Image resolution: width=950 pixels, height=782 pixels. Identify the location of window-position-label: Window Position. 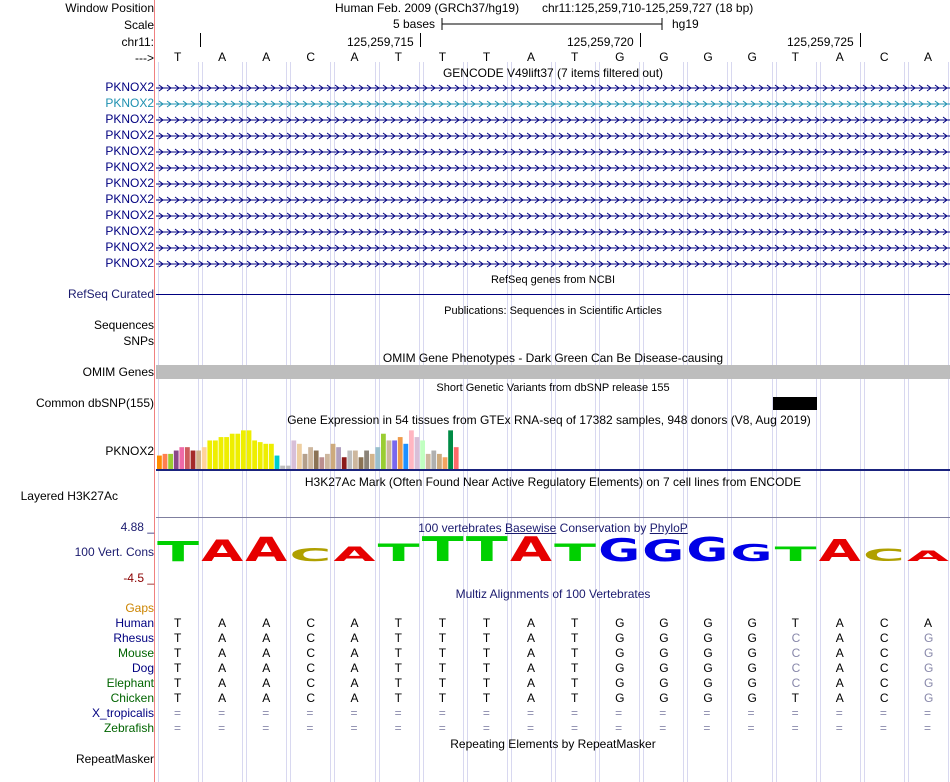
(109, 8).